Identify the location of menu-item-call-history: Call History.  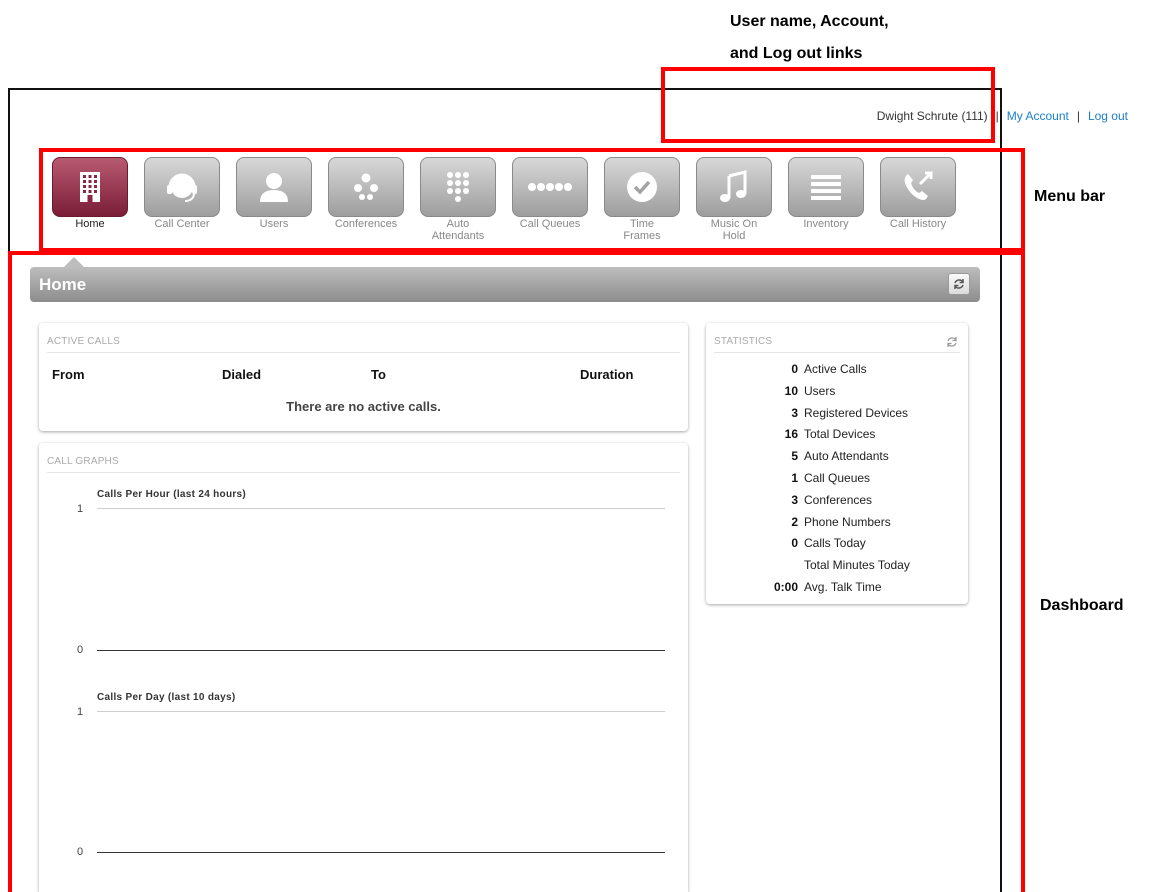
(918, 199).